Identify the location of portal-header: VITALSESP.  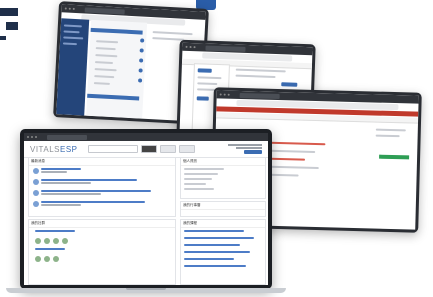
(146, 149).